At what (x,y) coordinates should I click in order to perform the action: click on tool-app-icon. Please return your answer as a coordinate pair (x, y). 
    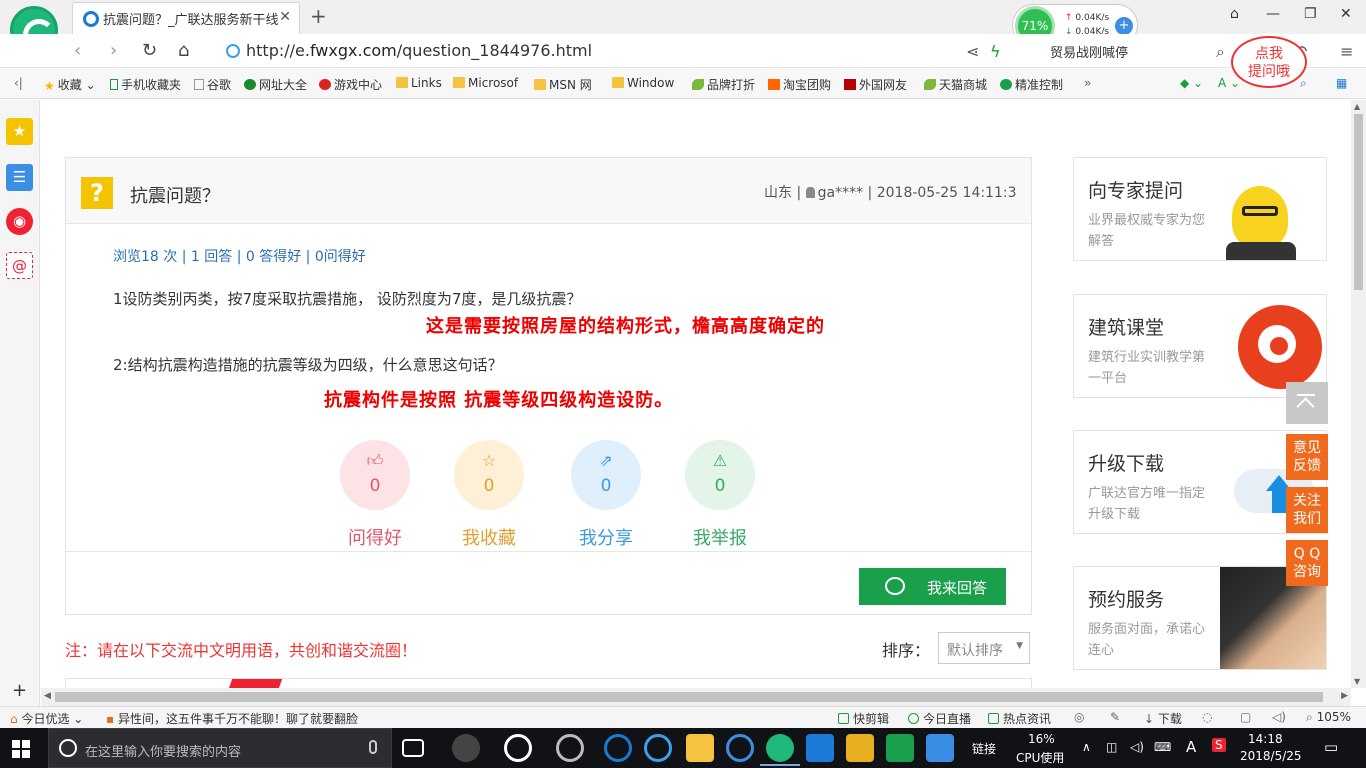
    Looking at the image, I should click on (940, 748).